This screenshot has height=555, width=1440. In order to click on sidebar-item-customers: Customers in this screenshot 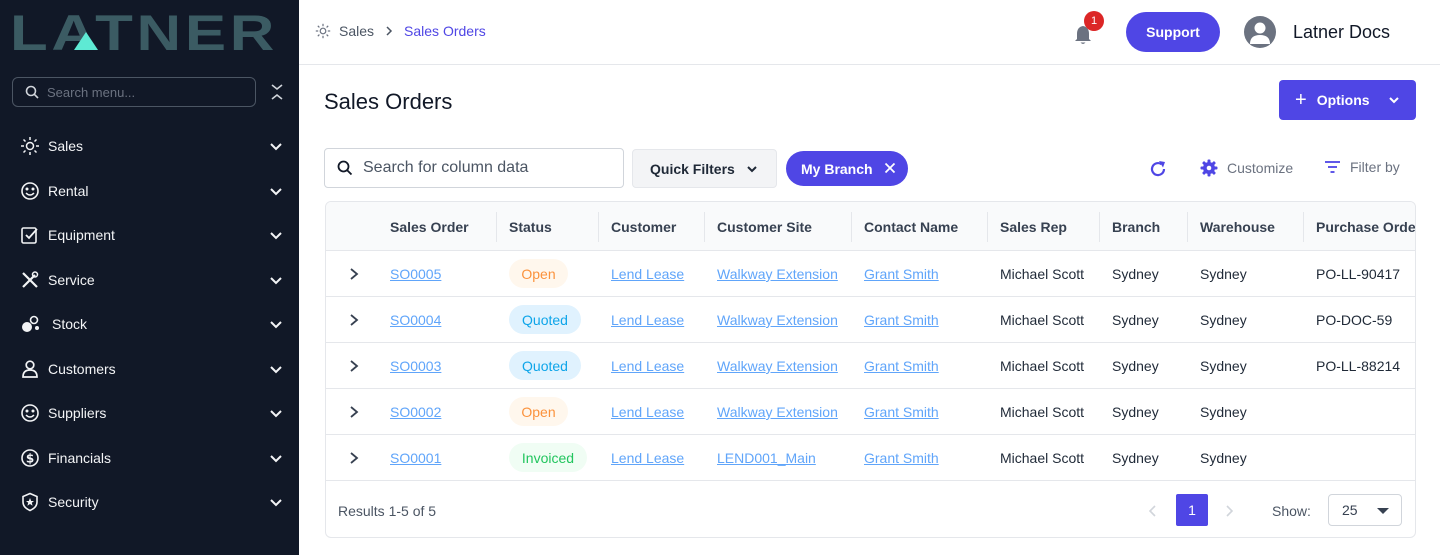, I will do `click(149, 369)`.